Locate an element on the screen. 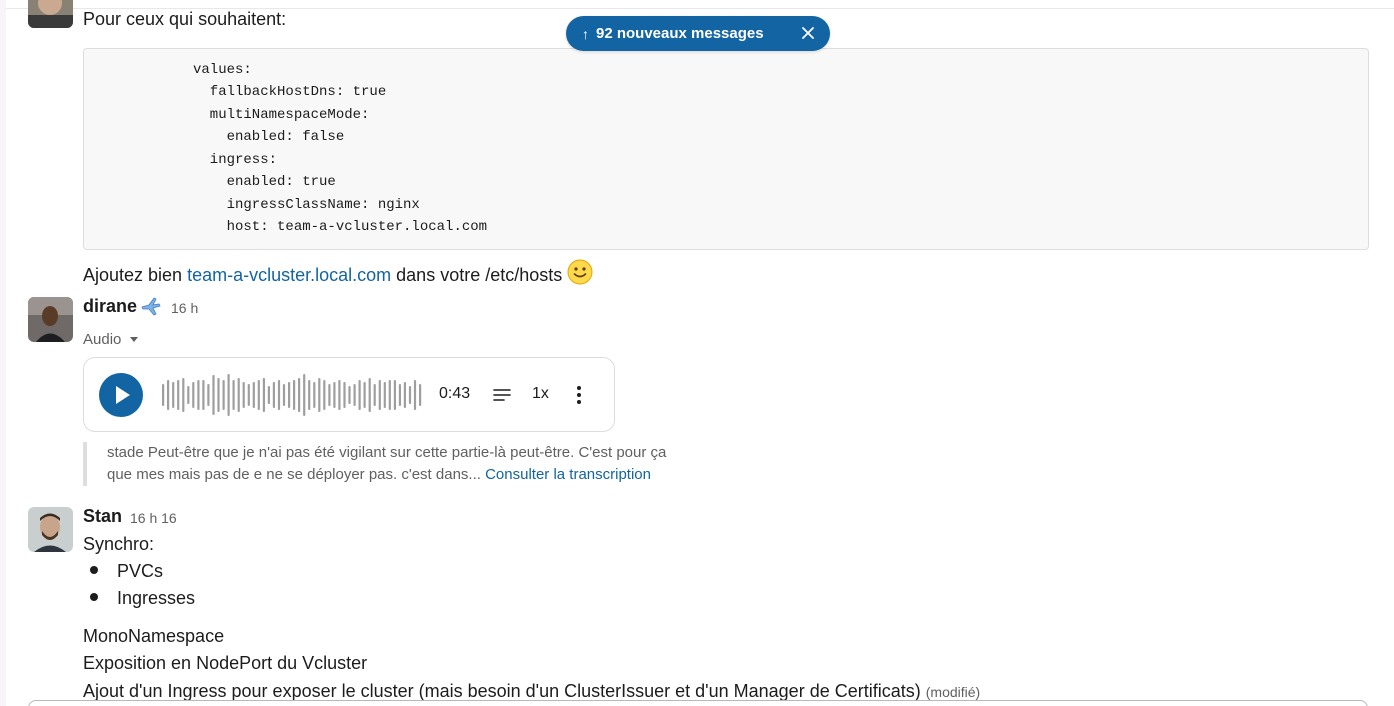 The image size is (1394, 706). playback-speed-button: 1x is located at coordinates (540, 394).